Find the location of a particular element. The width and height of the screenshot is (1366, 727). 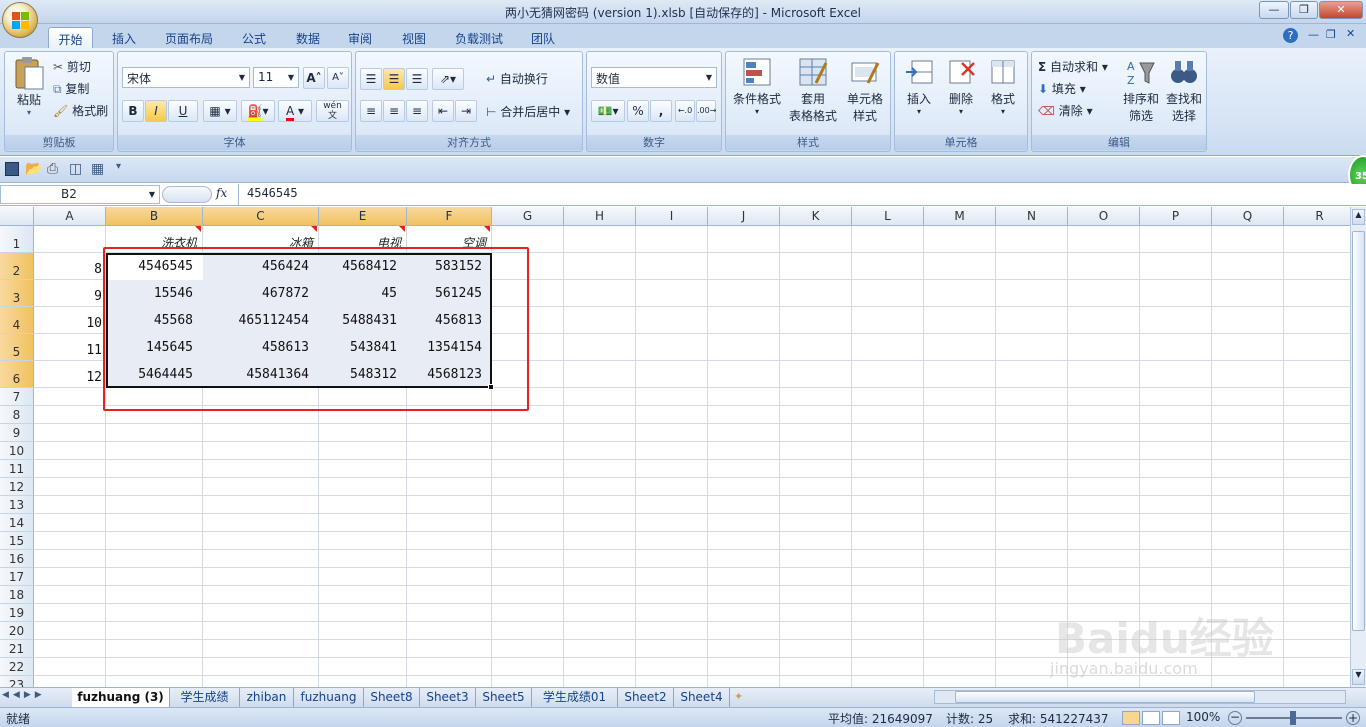

vertical-scrollbar: ▲ ▼ is located at coordinates (1358, 447).